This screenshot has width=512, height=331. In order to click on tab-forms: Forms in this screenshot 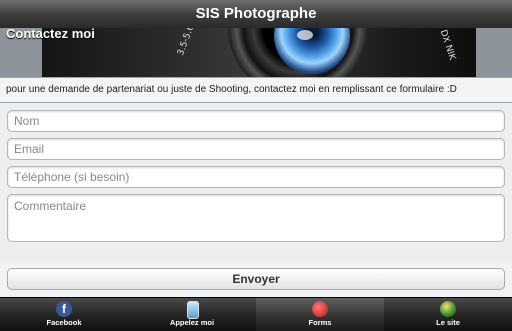, I will do `click(320, 314)`.